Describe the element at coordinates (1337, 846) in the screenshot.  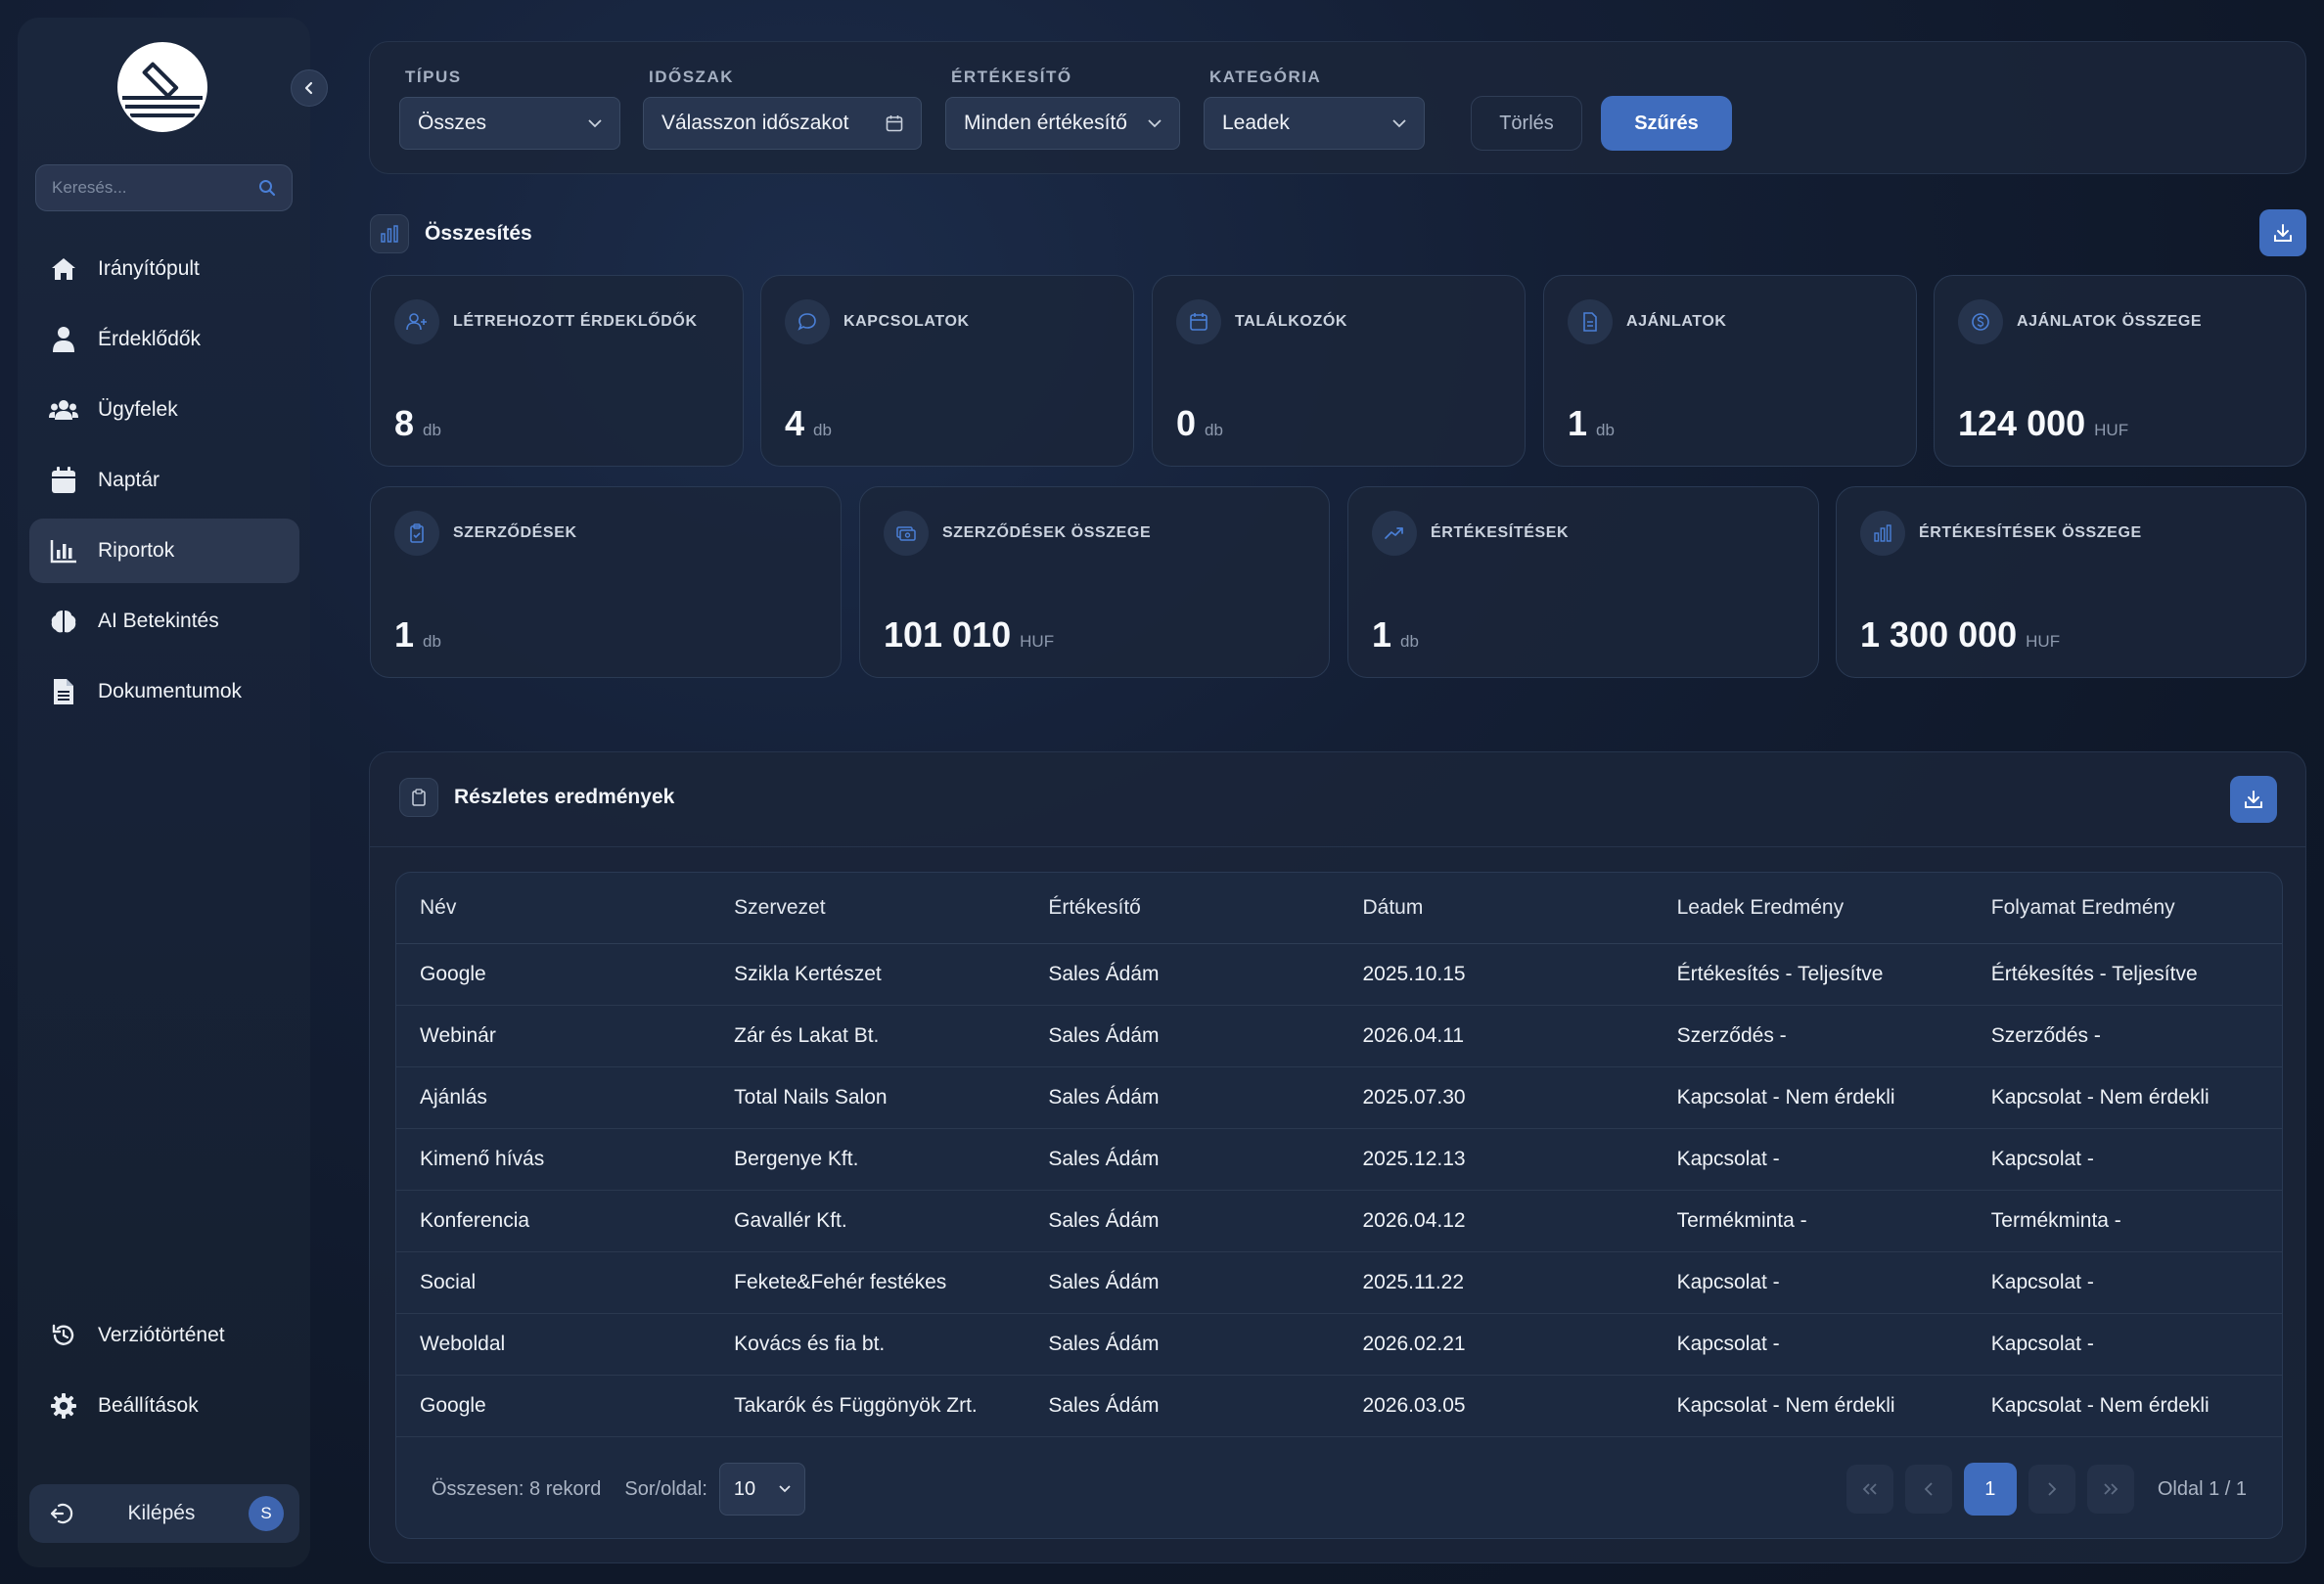
I see `divider` at that location.